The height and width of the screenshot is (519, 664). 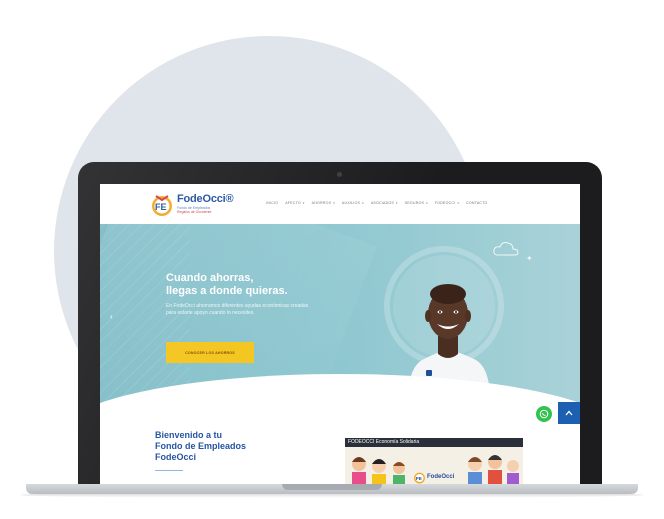 I want to click on nav-item-ahorros: AHORROS ▾, so click(x=323, y=203).